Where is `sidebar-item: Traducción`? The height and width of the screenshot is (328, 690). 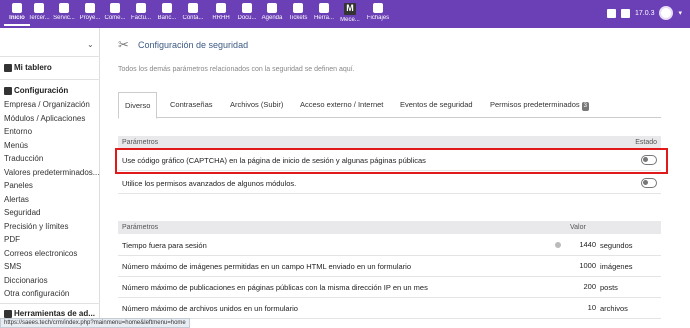 sidebar-item: Traducción is located at coordinates (23, 158).